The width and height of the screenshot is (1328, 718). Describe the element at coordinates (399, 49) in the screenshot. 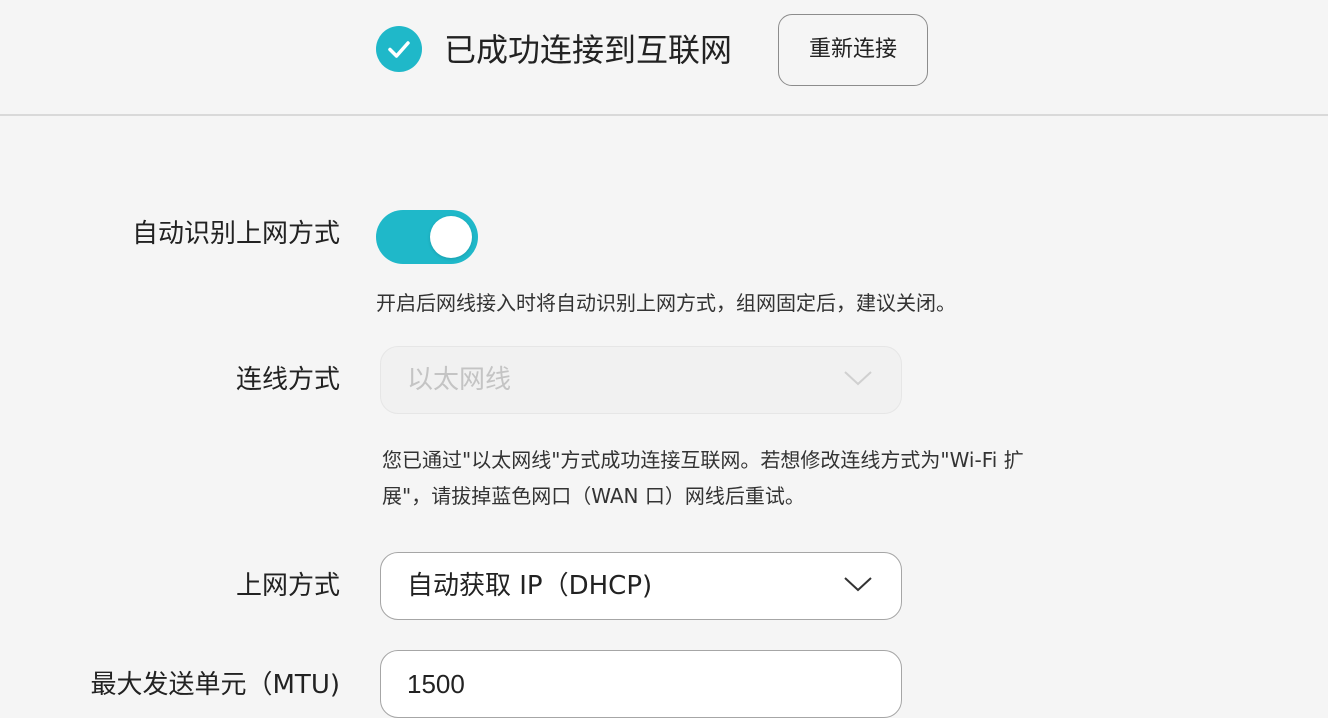

I see `check-circle-icon` at that location.